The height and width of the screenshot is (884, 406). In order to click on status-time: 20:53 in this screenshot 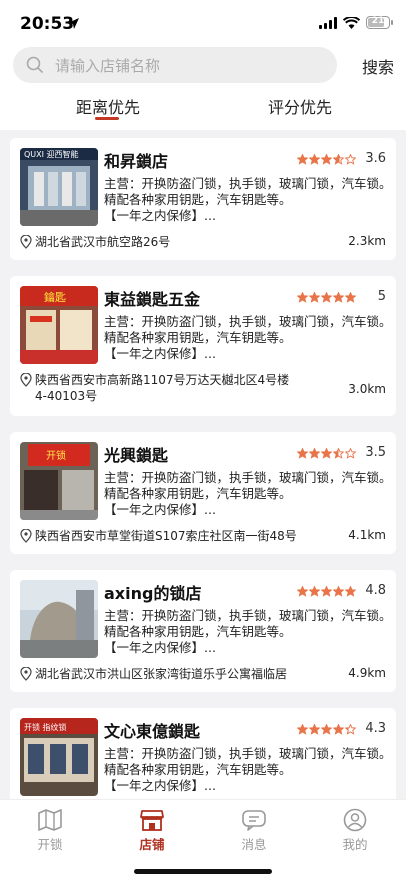, I will do `click(47, 24)`.